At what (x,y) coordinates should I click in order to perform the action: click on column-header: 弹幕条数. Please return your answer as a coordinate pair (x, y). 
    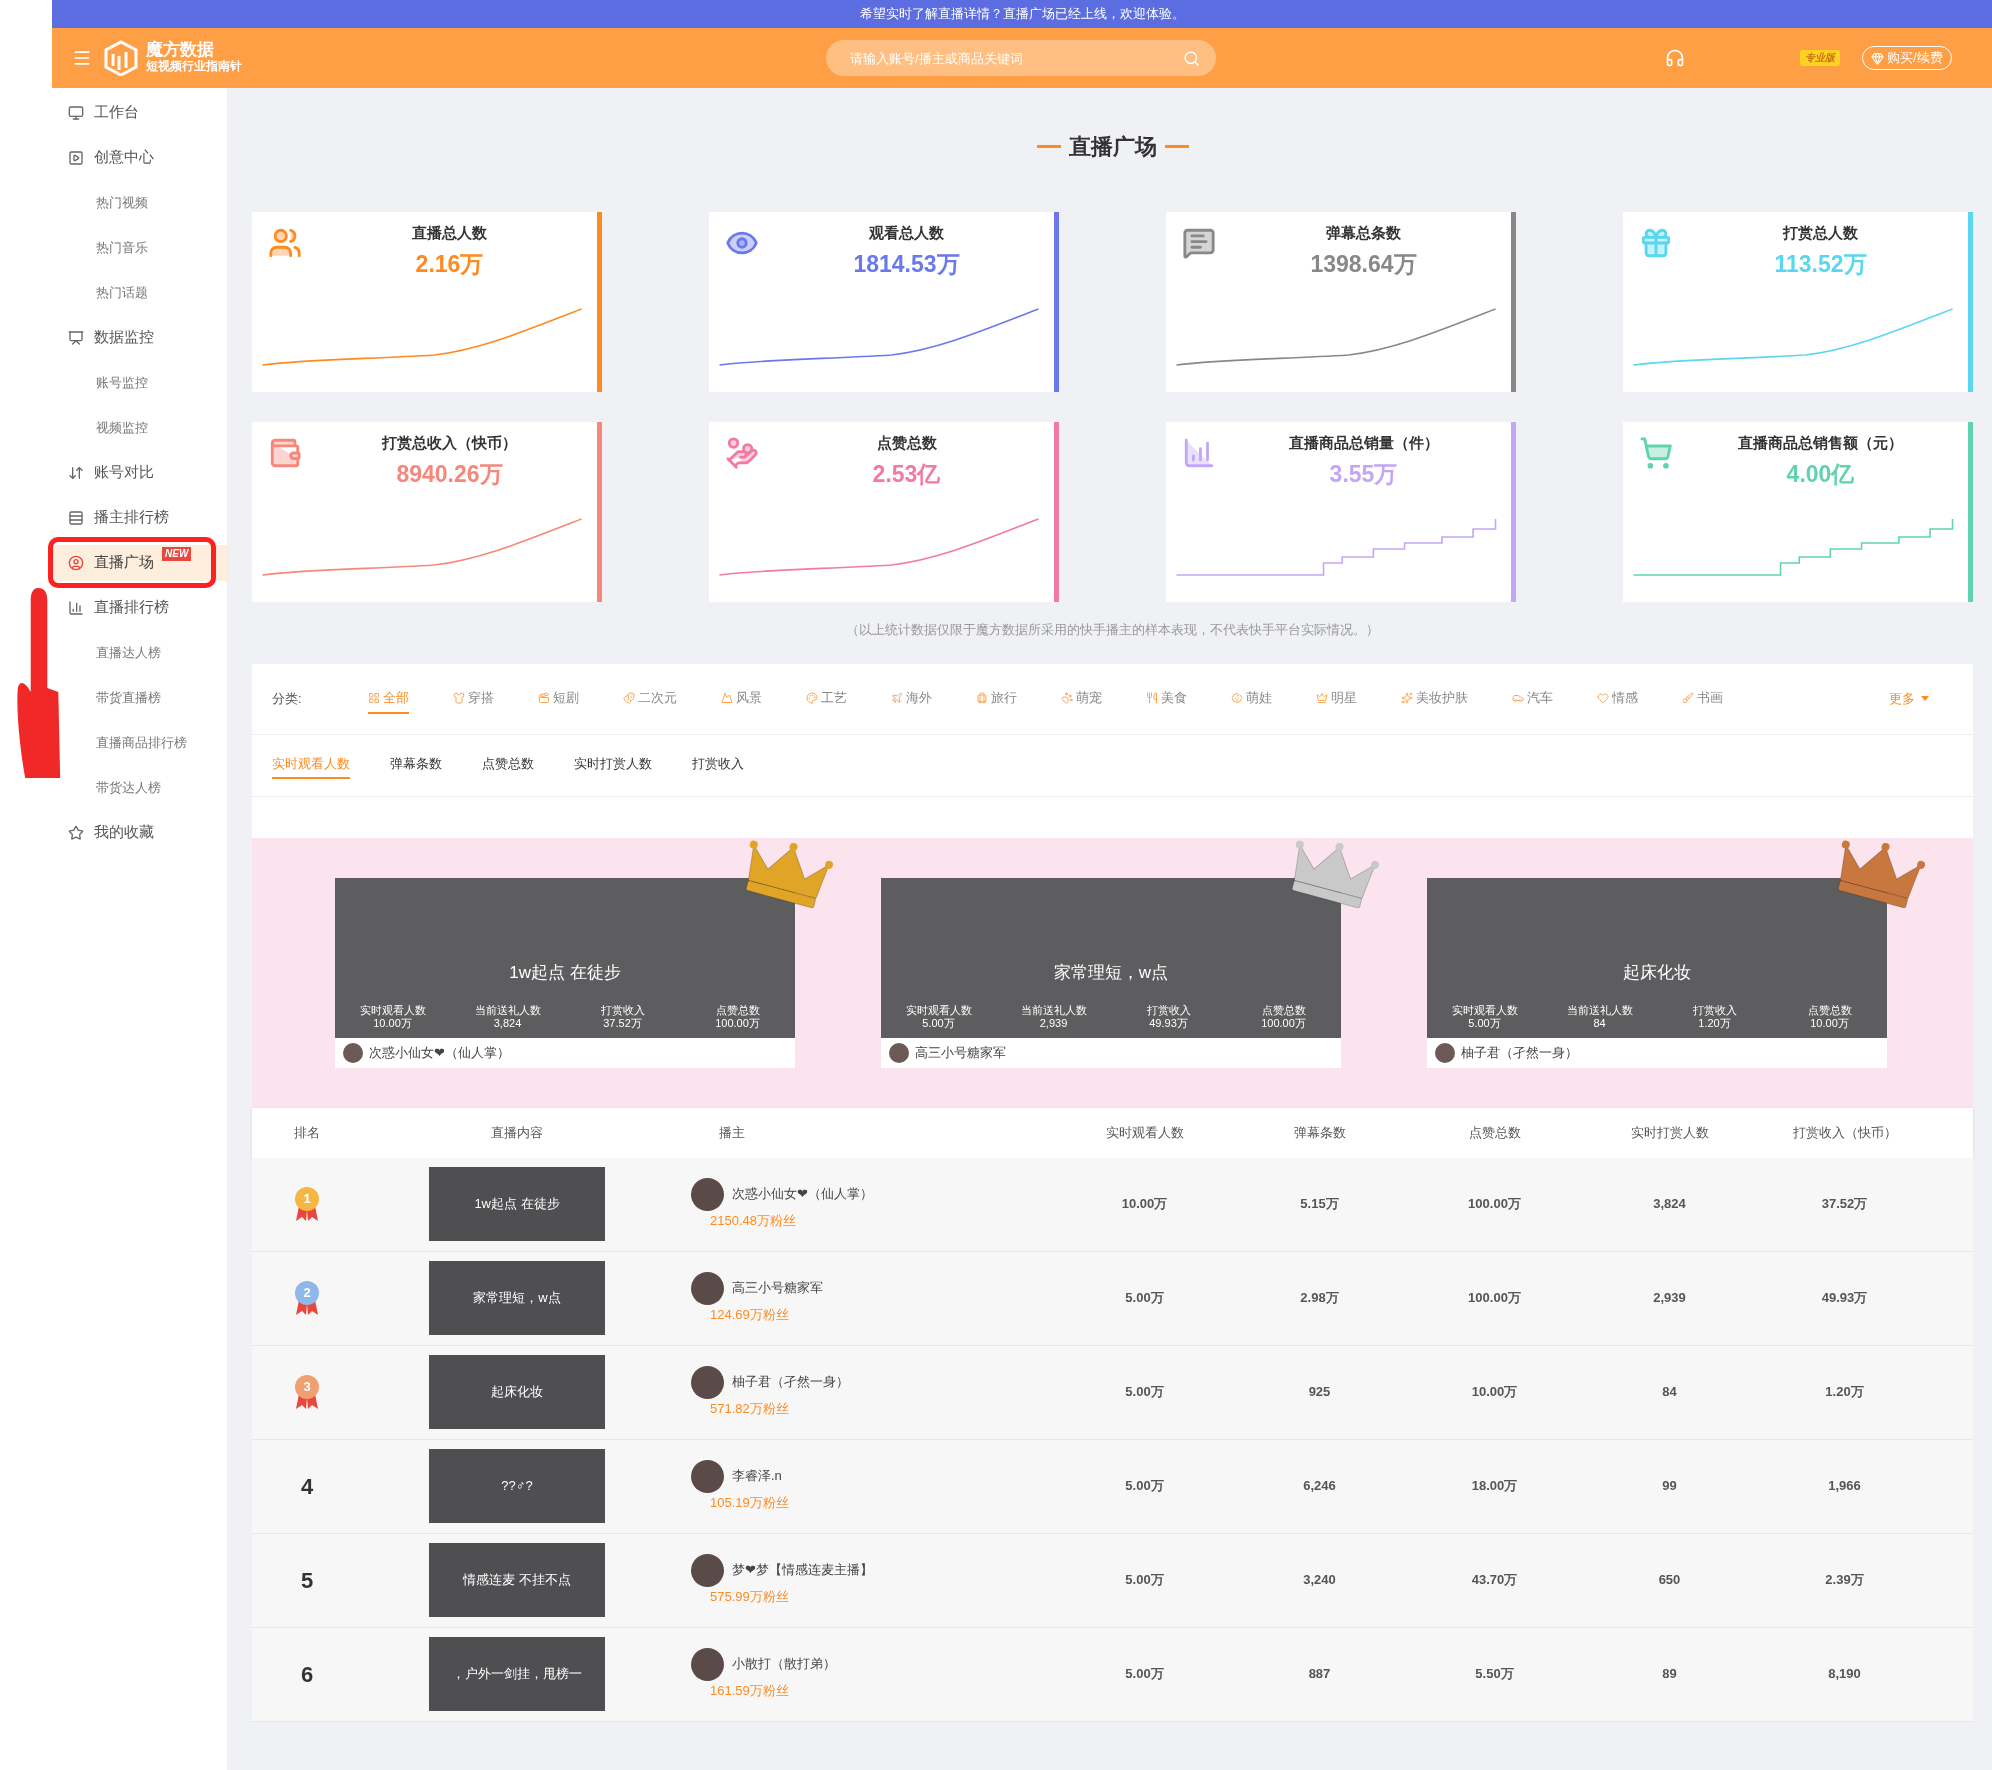
    Looking at the image, I should click on (1319, 1132).